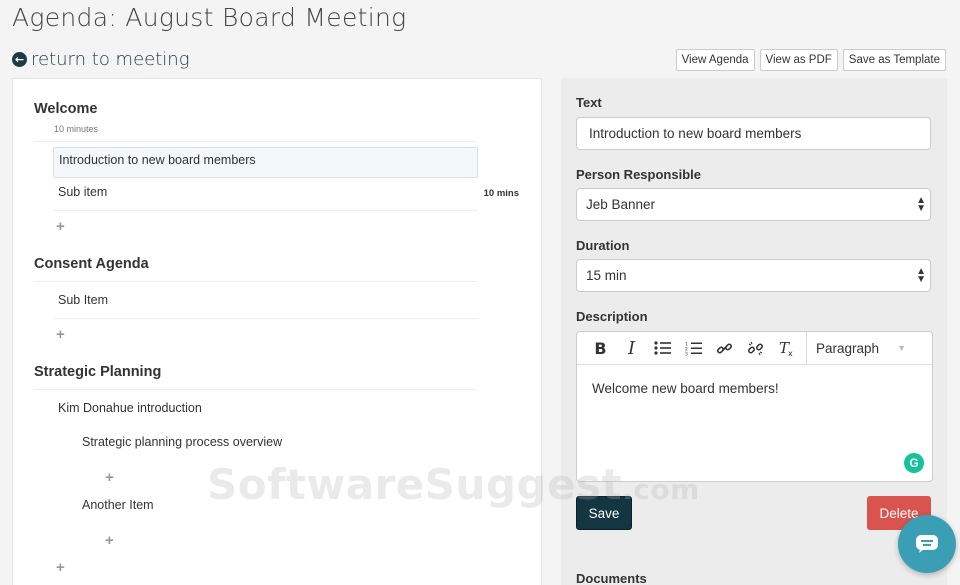 The height and width of the screenshot is (585, 960). What do you see at coordinates (110, 59) in the screenshot?
I see `return-label: return to meeting` at bounding box center [110, 59].